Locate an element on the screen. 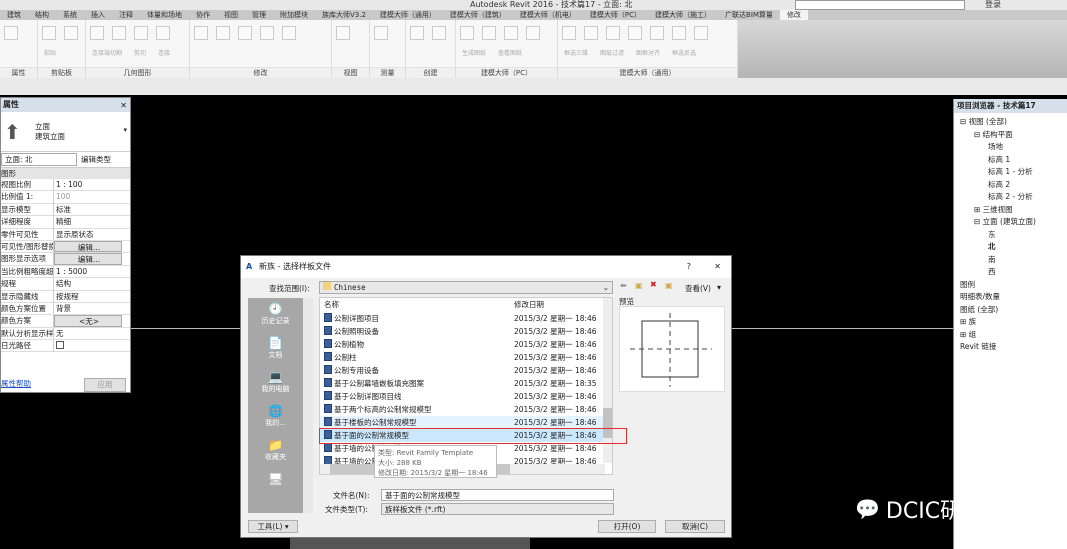  tree-node: Revit 链接 is located at coordinates (1013, 347).